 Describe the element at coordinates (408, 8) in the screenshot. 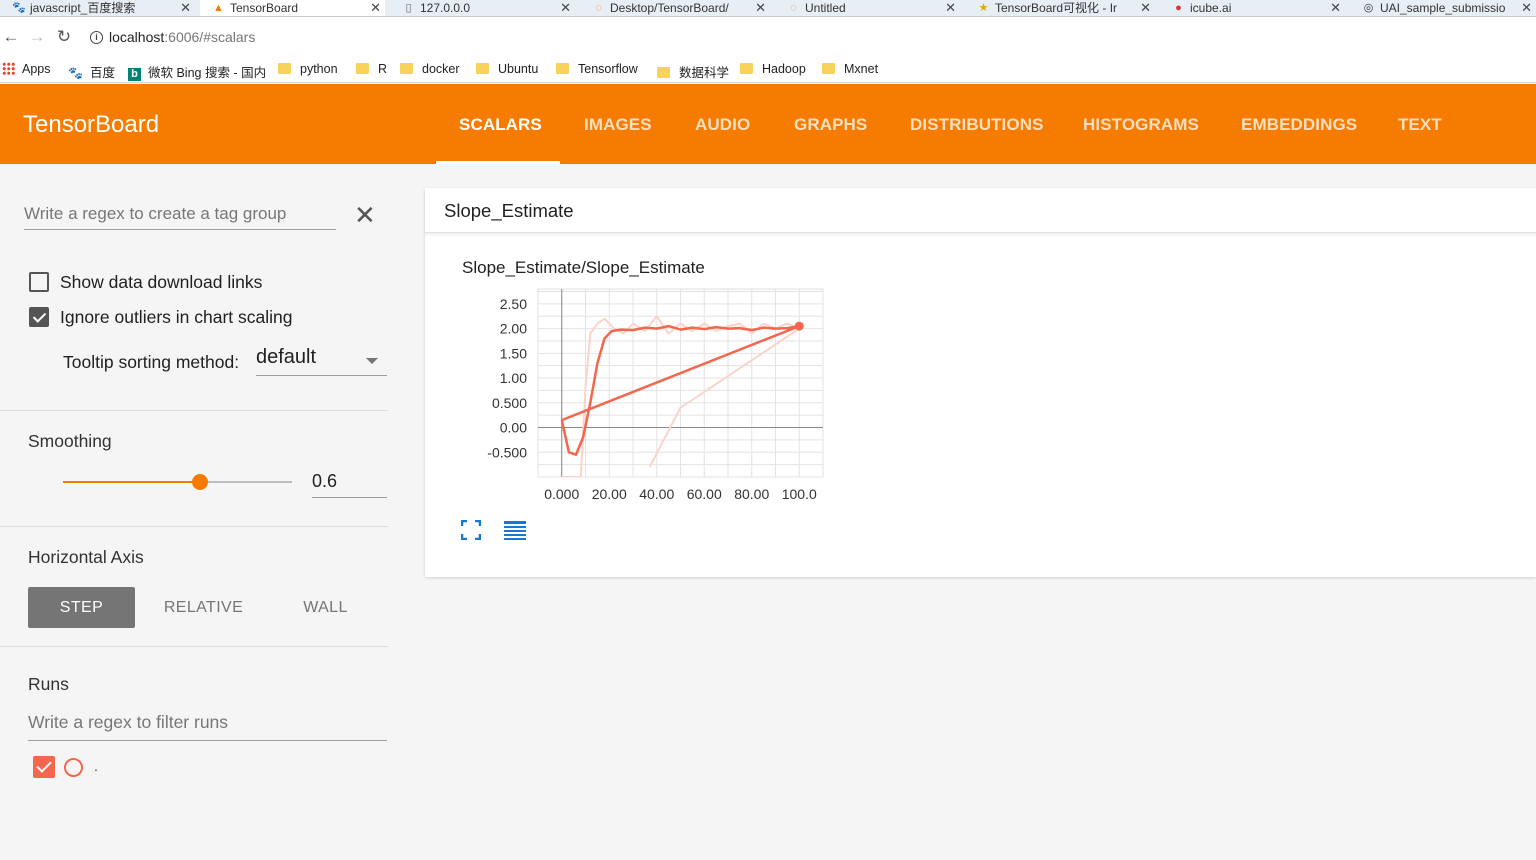

I see `page-icon: ▯` at that location.